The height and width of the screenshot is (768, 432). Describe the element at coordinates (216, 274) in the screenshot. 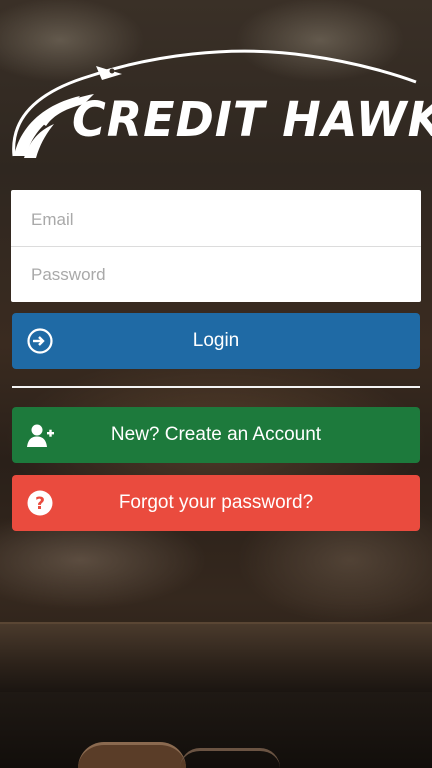

I see `password-field` at that location.